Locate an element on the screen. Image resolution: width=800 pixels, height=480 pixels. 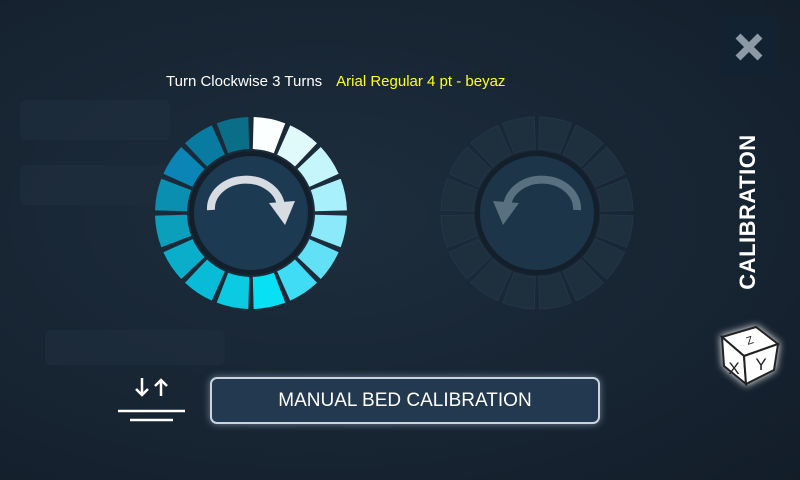
cube-x-label: X is located at coordinates (733, 368).